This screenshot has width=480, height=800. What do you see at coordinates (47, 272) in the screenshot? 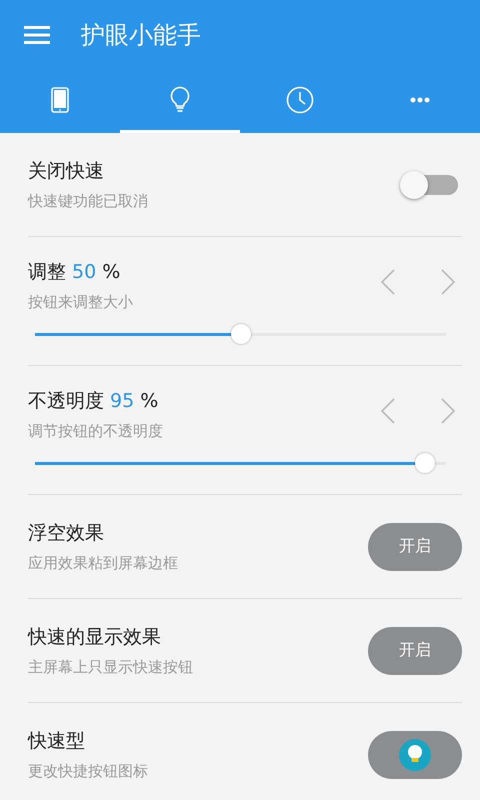
I see `setting-title: 调整` at bounding box center [47, 272].